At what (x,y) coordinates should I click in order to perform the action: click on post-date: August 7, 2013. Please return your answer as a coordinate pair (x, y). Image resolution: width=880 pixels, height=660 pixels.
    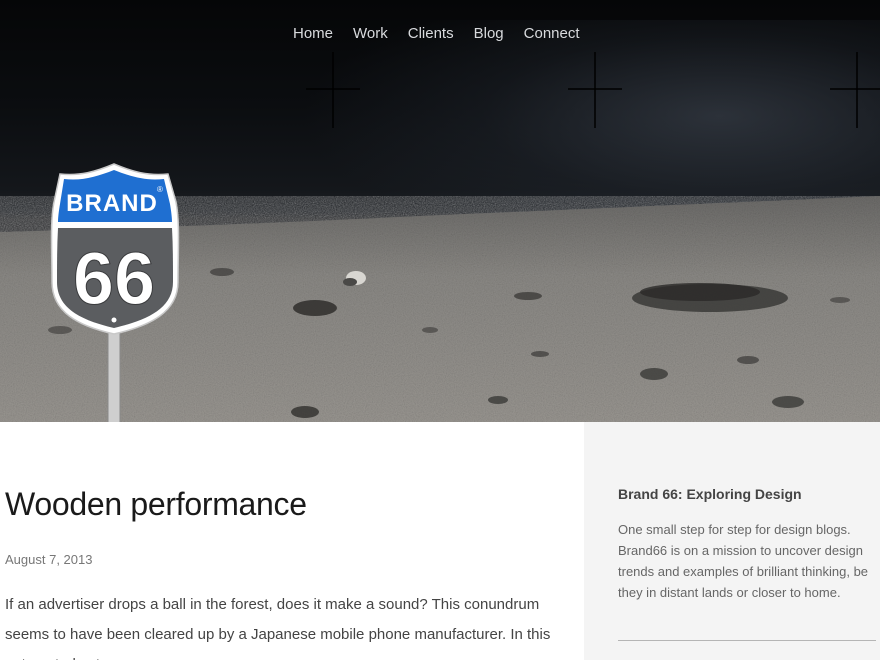
    Looking at the image, I should click on (49, 559).